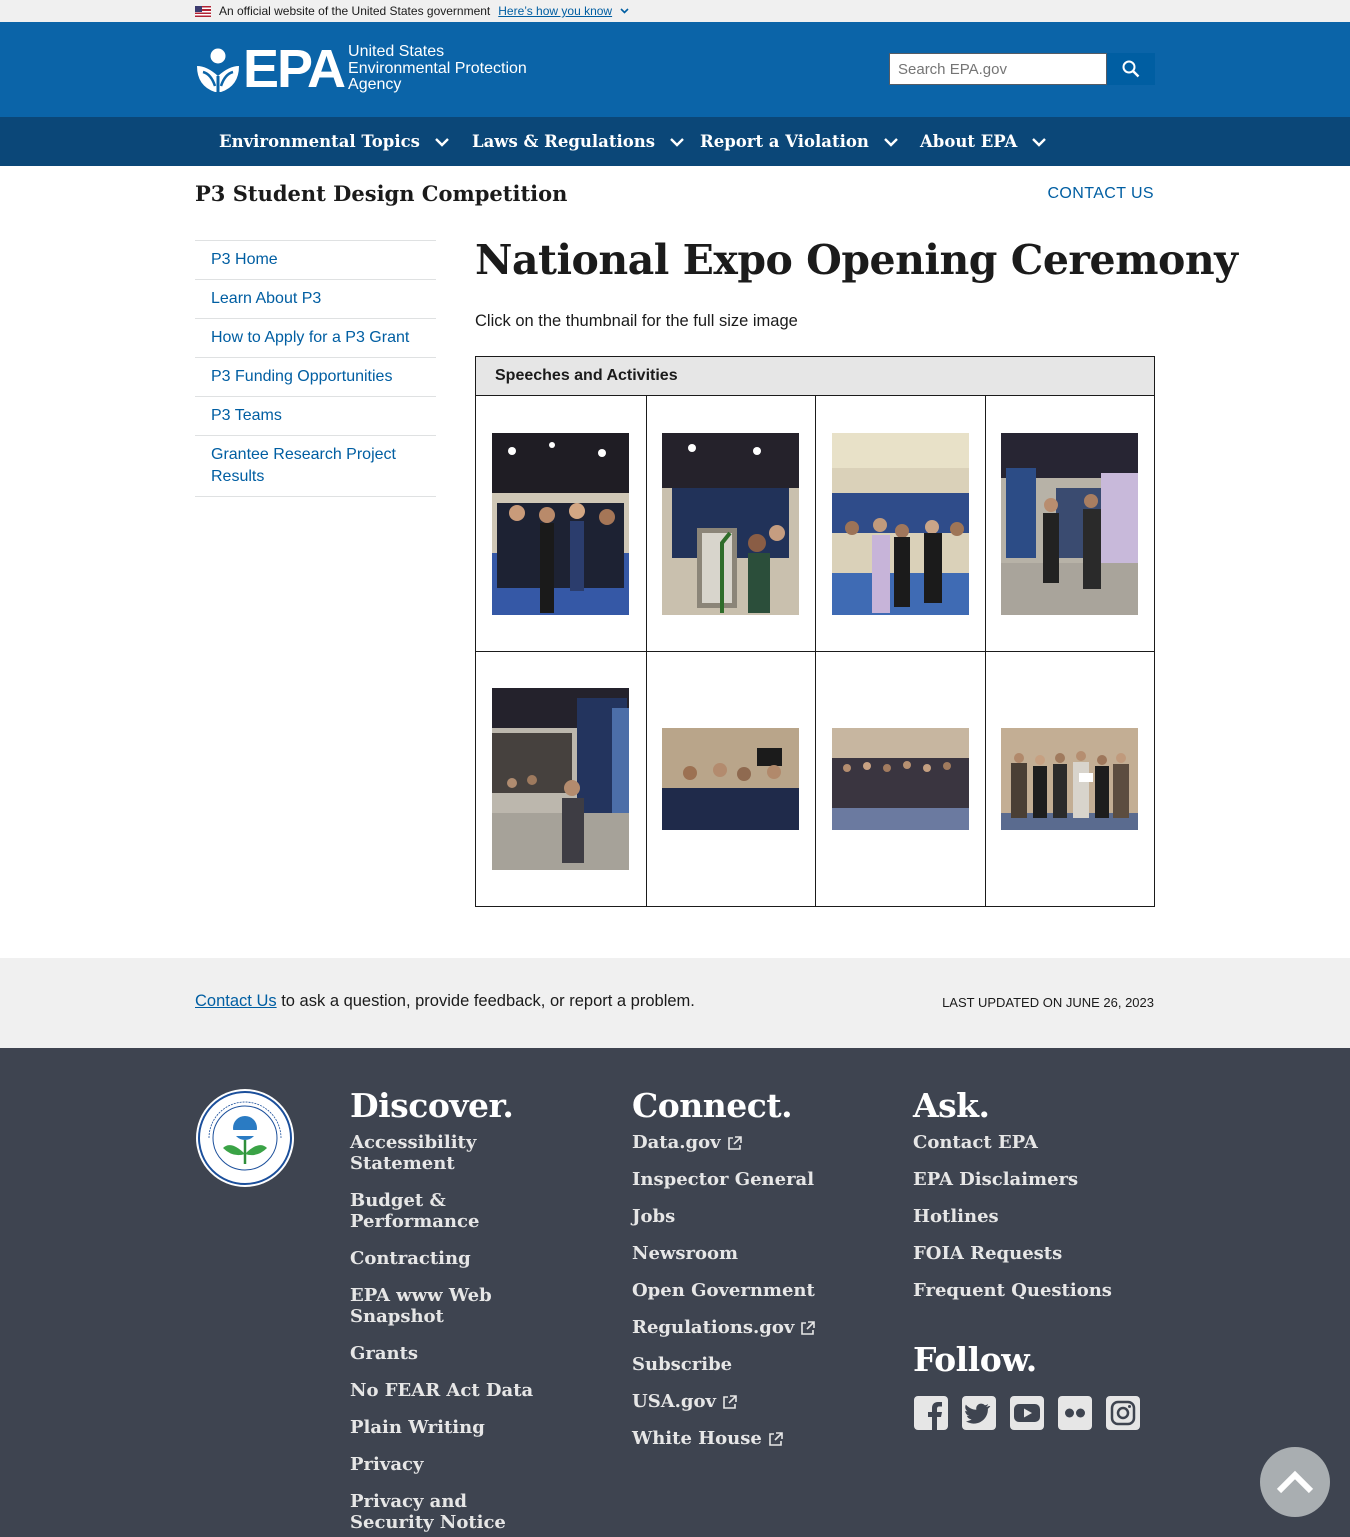 The width and height of the screenshot is (1350, 1537). Describe the element at coordinates (465, 1153) in the screenshot. I see `footer-link: Accessibility Statement` at that location.